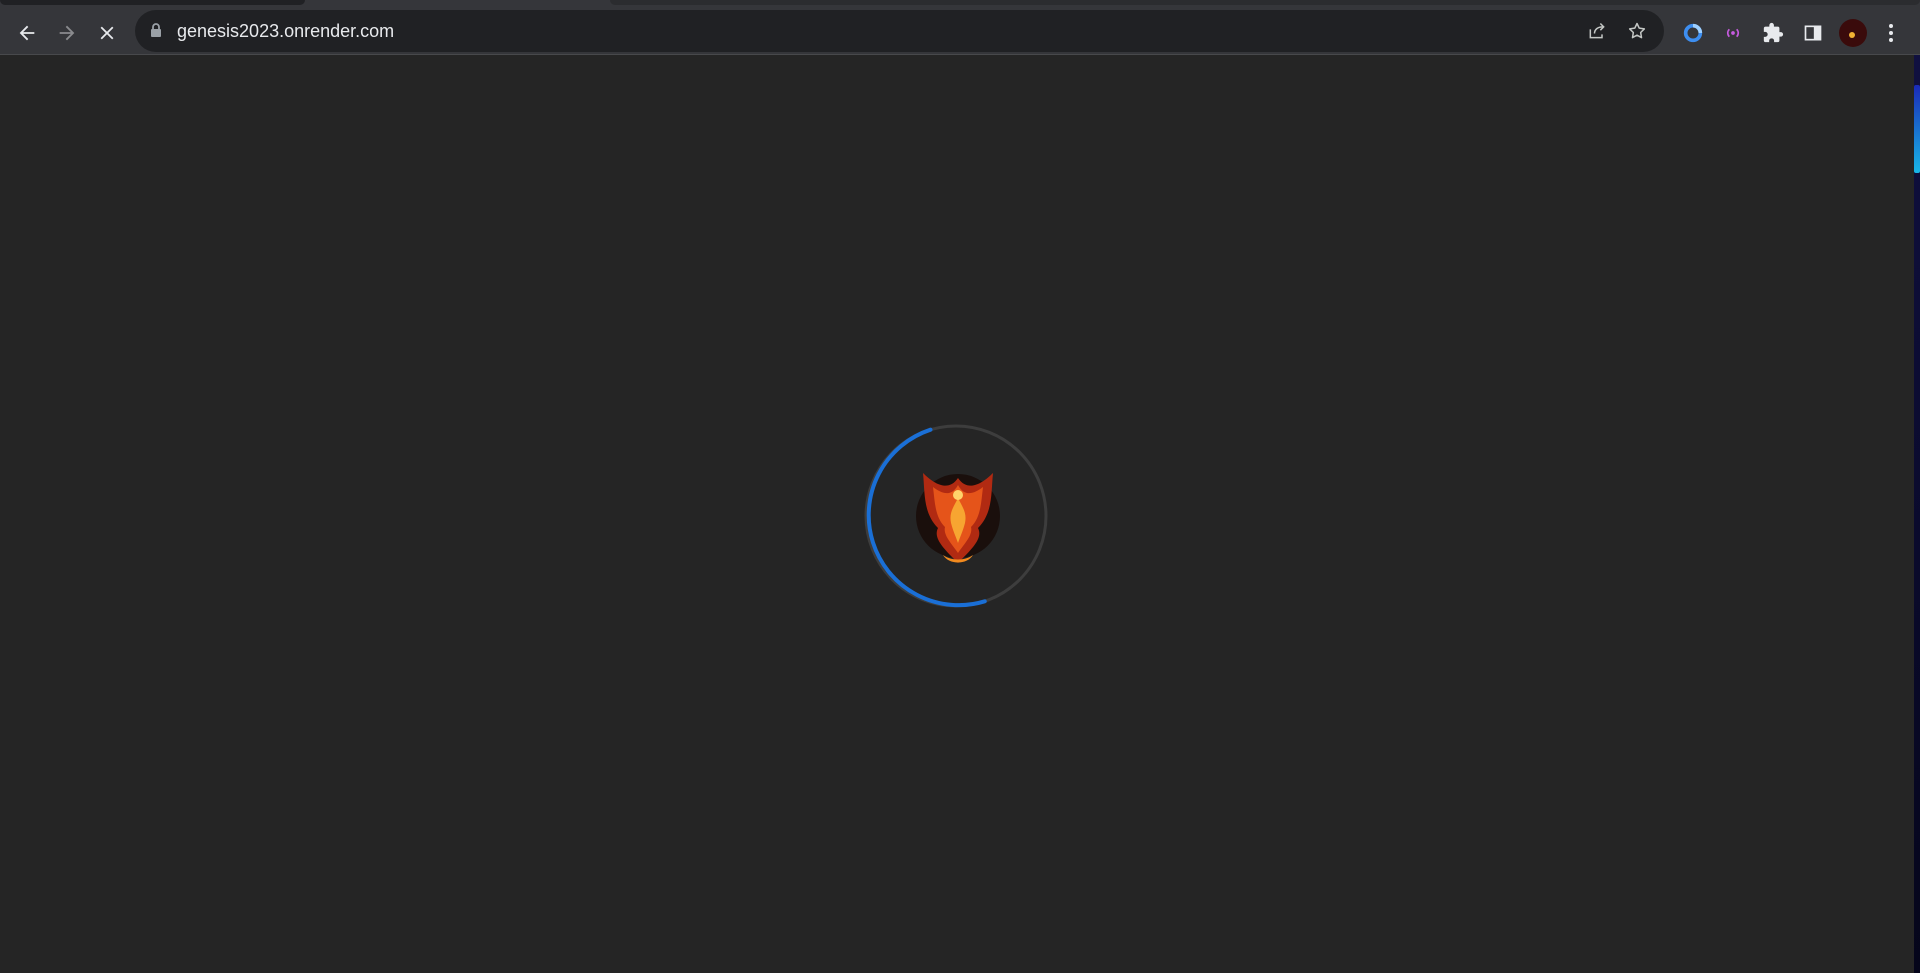  What do you see at coordinates (1265, 2) in the screenshot?
I see `tab-inactive-edge` at bounding box center [1265, 2].